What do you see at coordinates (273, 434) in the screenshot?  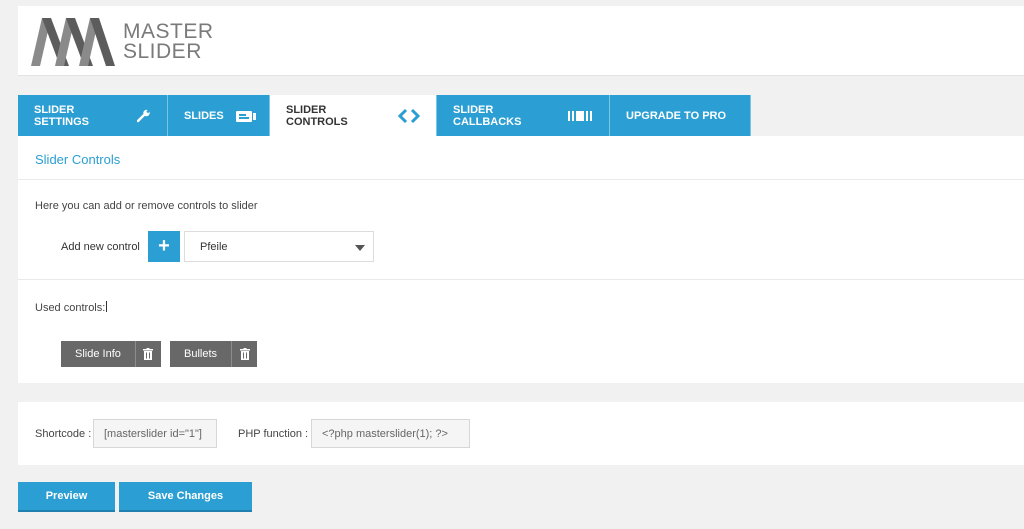 I see `php-function-label: PHP function :` at bounding box center [273, 434].